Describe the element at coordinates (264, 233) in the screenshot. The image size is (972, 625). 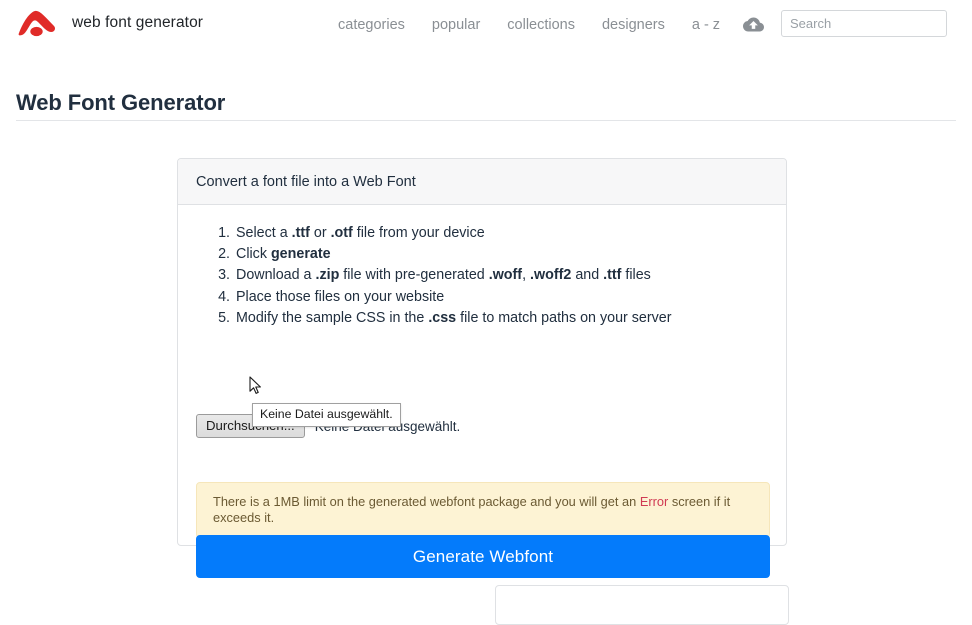
I see `step-text: Select a` at that location.